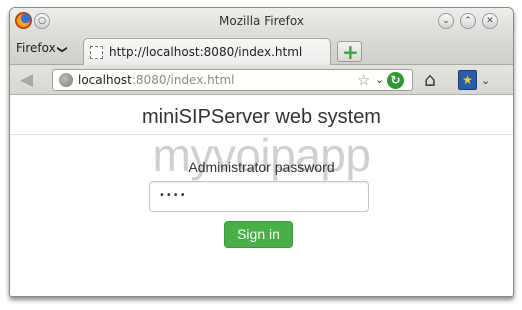 This screenshot has height=310, width=522. I want to click on navigation-bar: ◀ localhost:8080/index.html ☆ ⌄ ↻ ⌂ ★ ⌄, so click(261, 80).